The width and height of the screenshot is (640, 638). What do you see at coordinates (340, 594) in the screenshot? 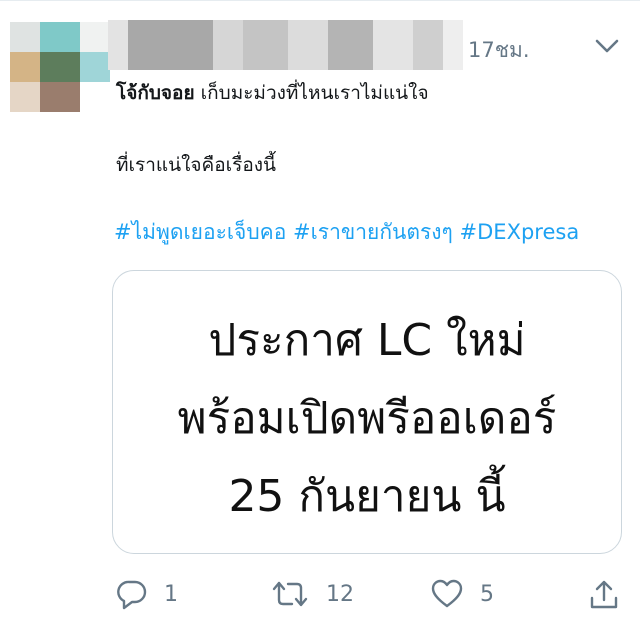
I see `retweet-count: 12` at bounding box center [340, 594].